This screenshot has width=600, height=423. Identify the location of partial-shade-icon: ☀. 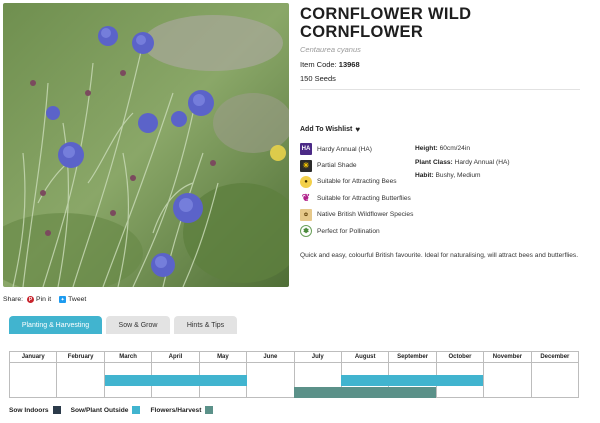
(306, 165).